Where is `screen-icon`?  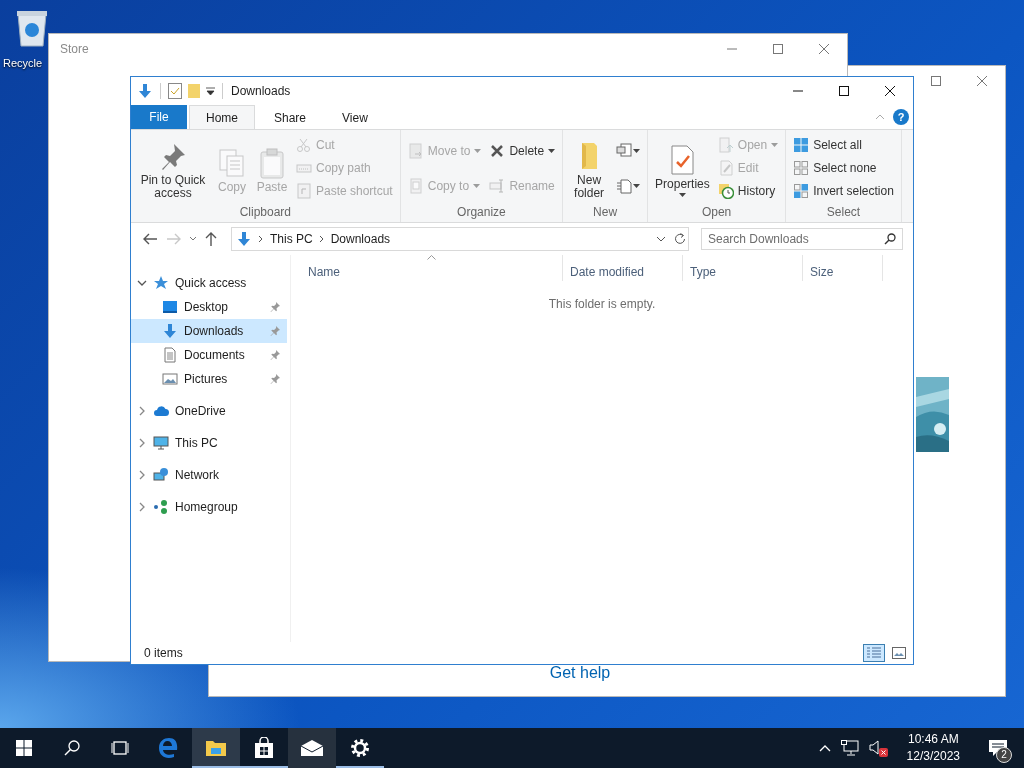 screen-icon is located at coordinates (170, 307).